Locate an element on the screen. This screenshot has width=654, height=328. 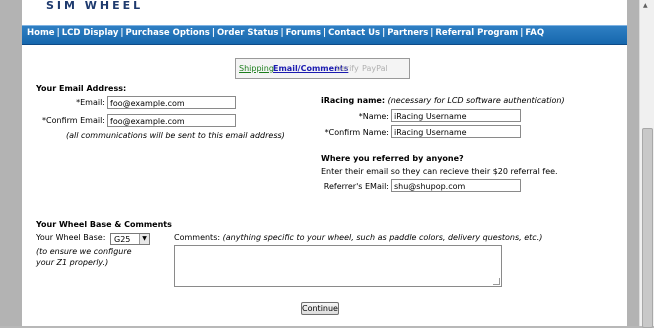
referral-title: Where you referred by anyone? is located at coordinates (392, 158).